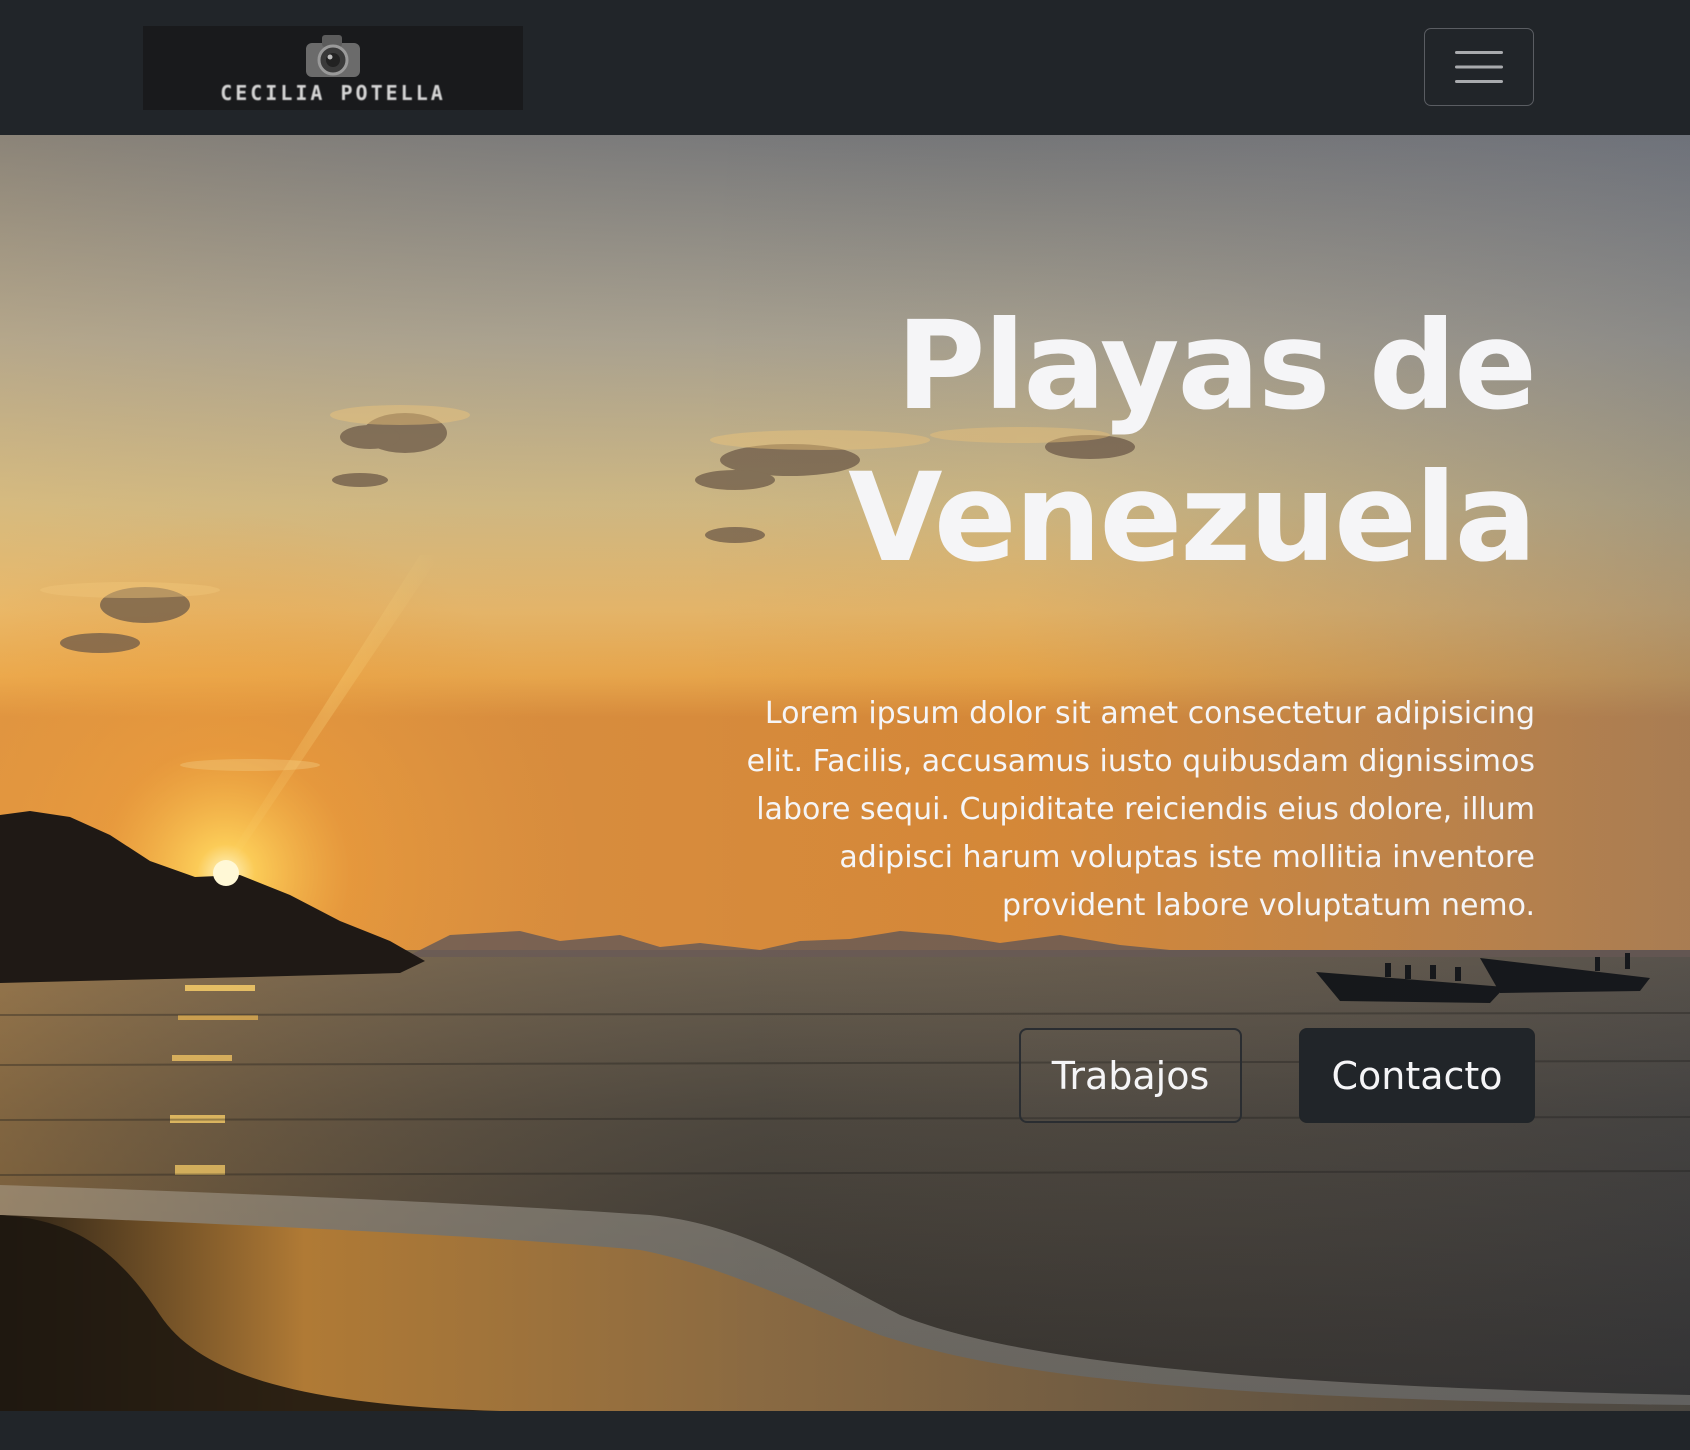 This screenshot has height=1450, width=1690. I want to click on contact-button: Contacto, so click(1417, 1075).